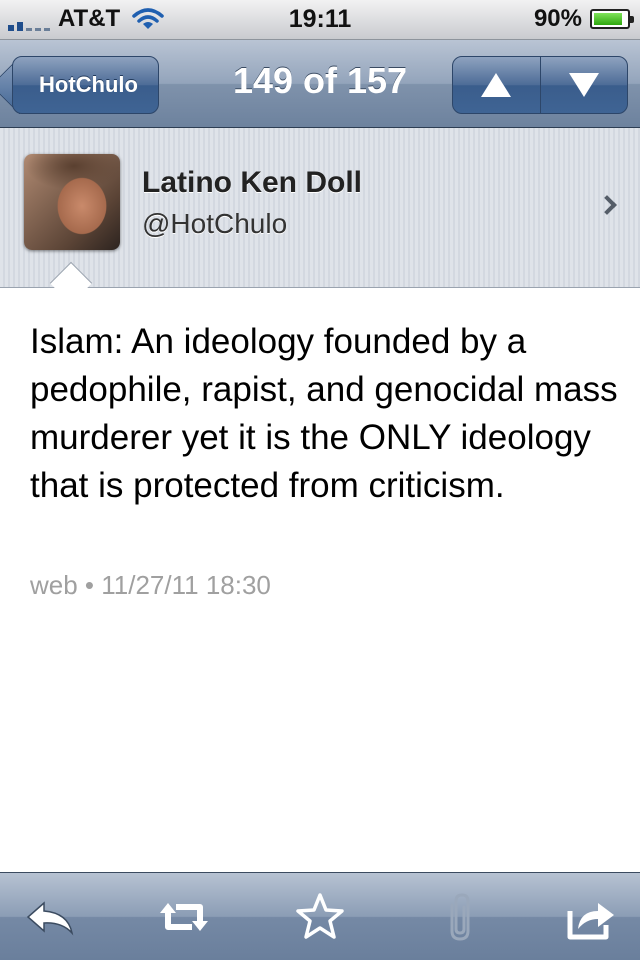  I want to click on favorite-star-icon, so click(320, 916).